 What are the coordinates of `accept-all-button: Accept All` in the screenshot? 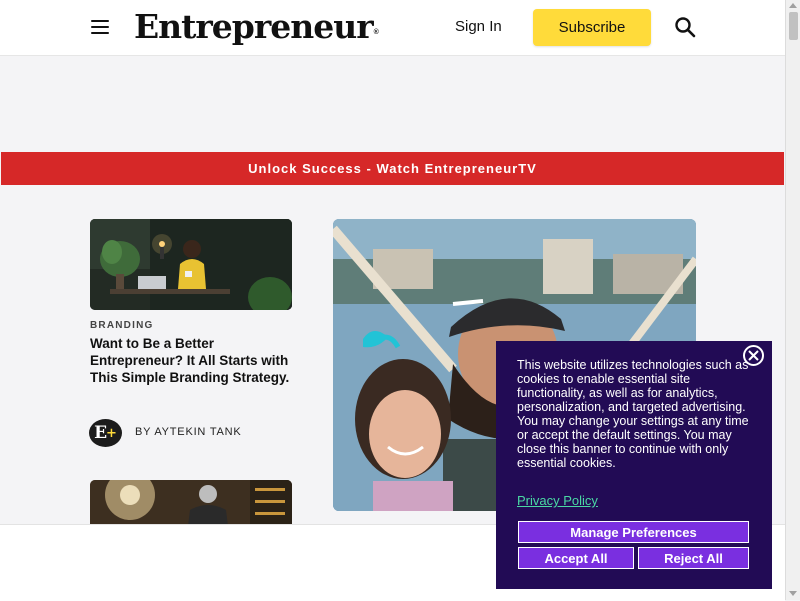 It's located at (576, 558).